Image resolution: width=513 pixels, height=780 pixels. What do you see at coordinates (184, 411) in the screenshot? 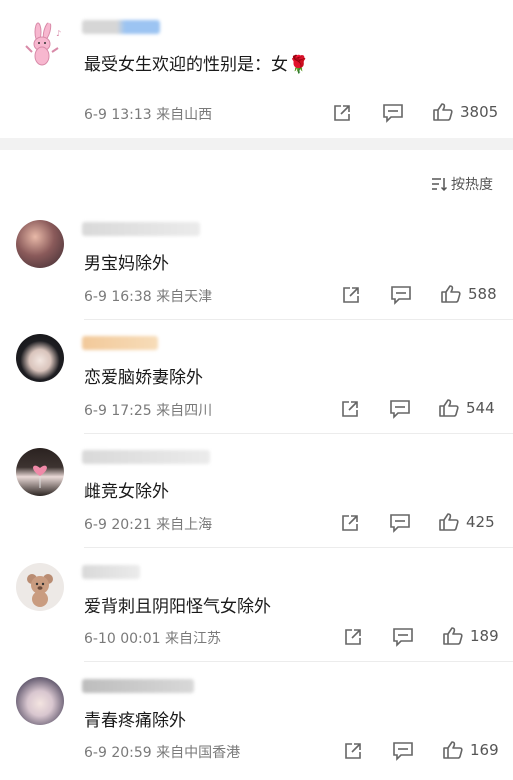
I see `comment-location: 来自四川` at bounding box center [184, 411].